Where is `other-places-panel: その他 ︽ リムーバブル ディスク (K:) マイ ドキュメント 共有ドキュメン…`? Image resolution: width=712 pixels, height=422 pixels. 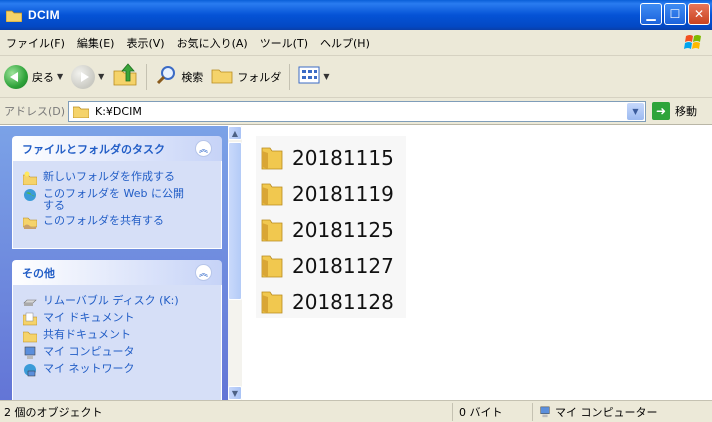
other-places-panel: その他 ︽ リムーバブル ディスク (K:) マイ ドキュメント 共有ドキュメン… is located at coordinates (117, 330).